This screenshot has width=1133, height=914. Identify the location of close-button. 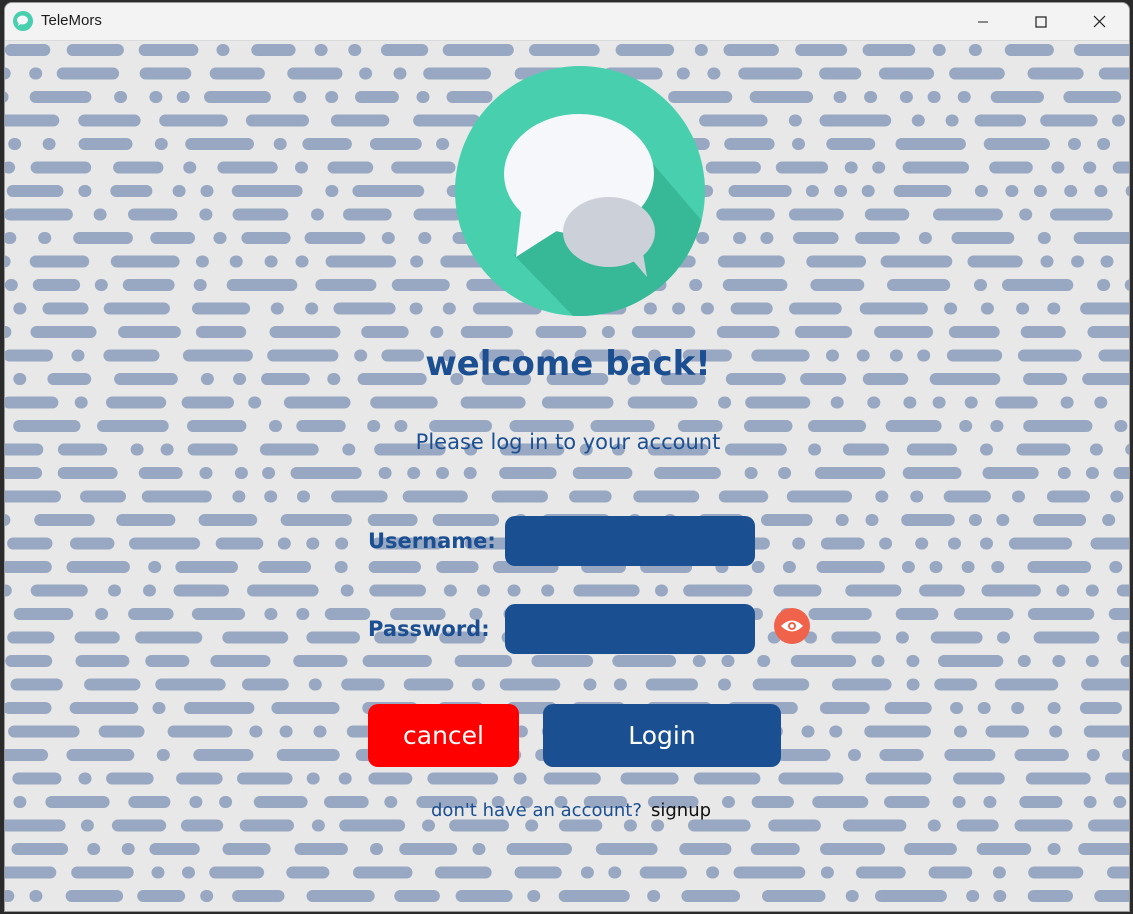
(1099, 21).